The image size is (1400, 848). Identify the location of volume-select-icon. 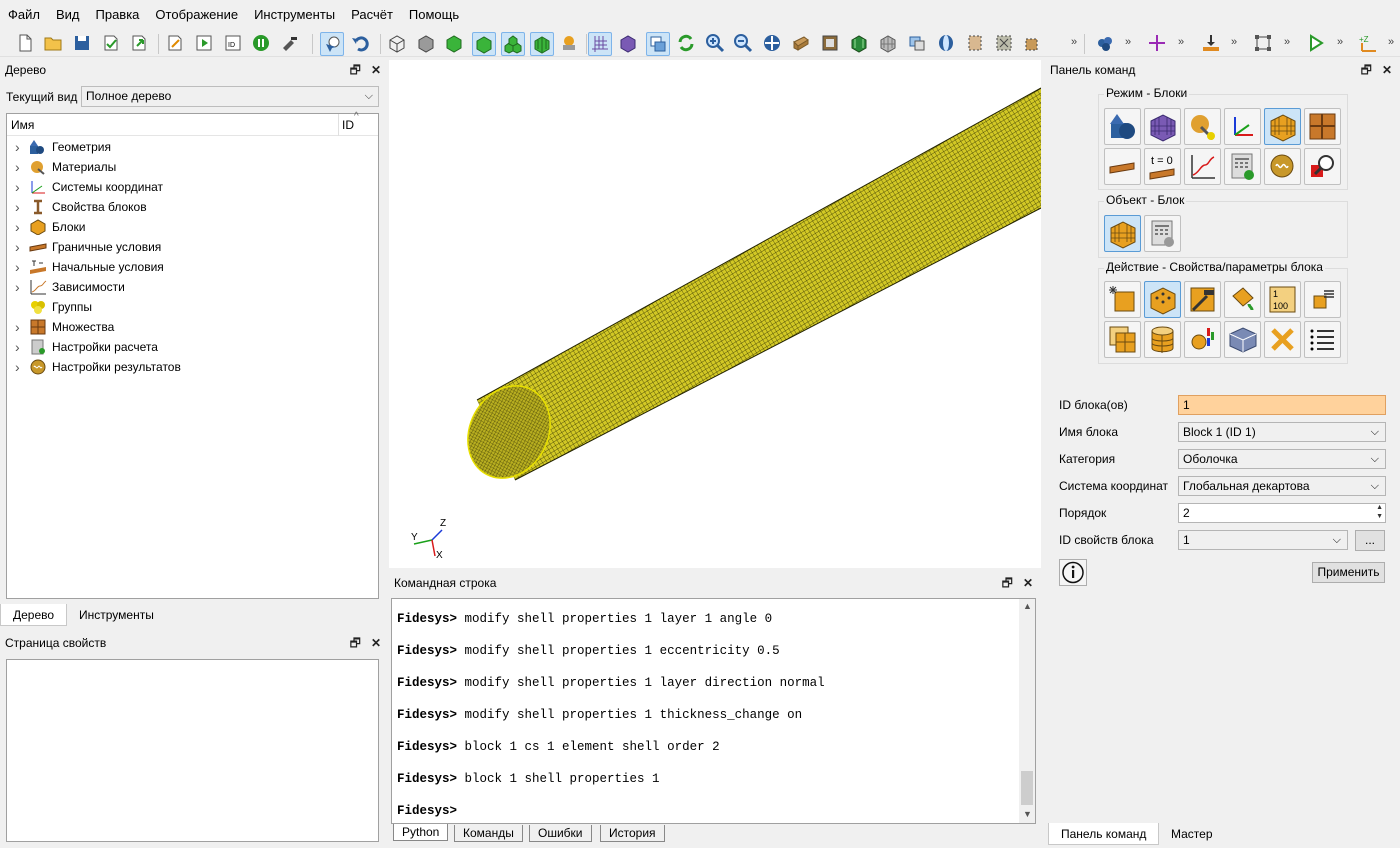
(484, 44).